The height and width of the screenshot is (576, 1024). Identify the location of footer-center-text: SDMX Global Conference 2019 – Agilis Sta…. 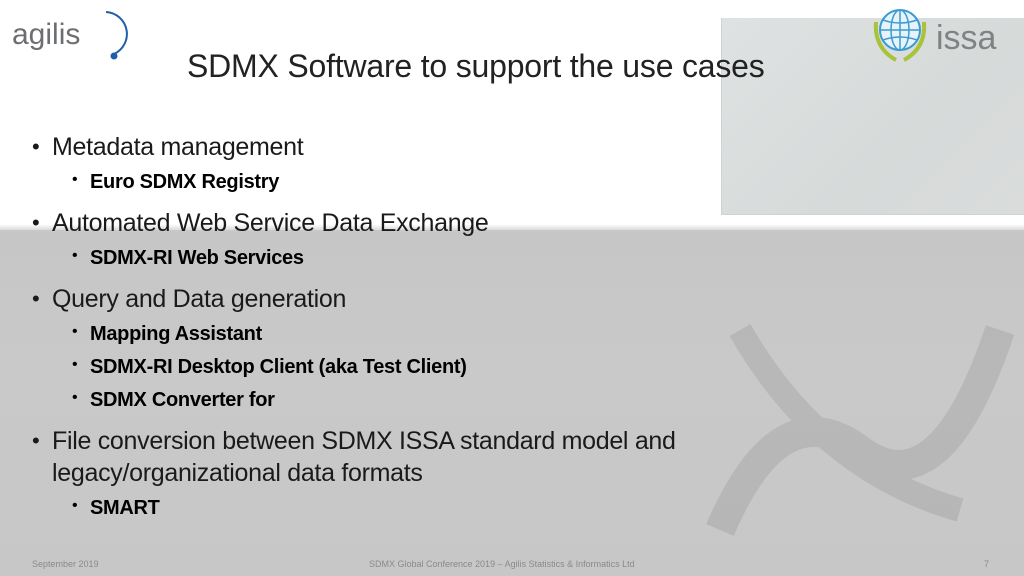
(502, 564).